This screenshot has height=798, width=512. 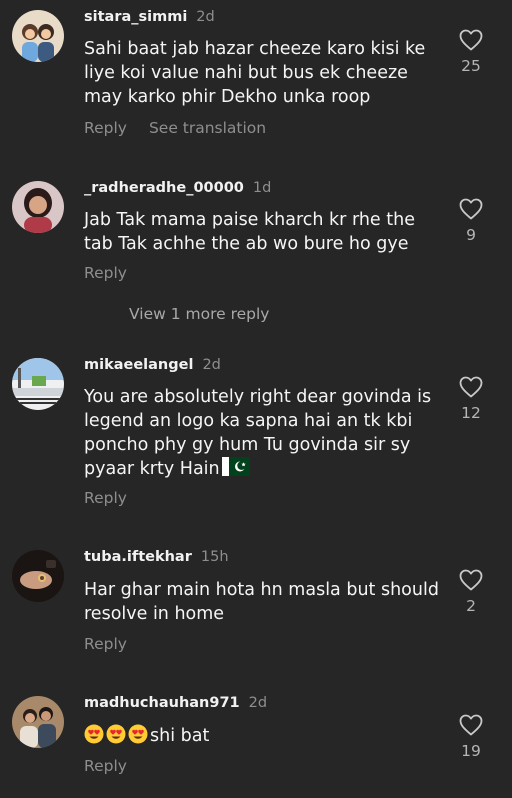 I want to click on timestamp: 15h, so click(x=214, y=557).